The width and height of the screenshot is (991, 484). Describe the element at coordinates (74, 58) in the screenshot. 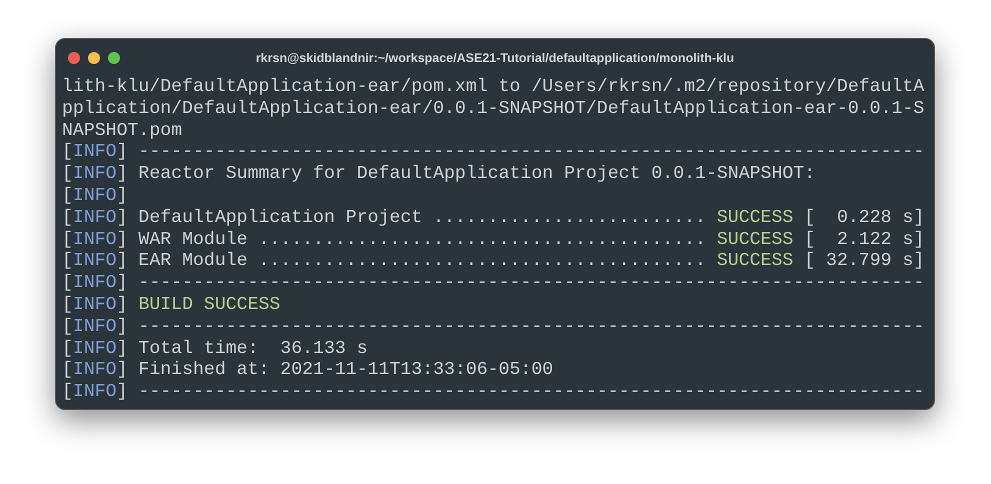

I see `close-icon` at that location.